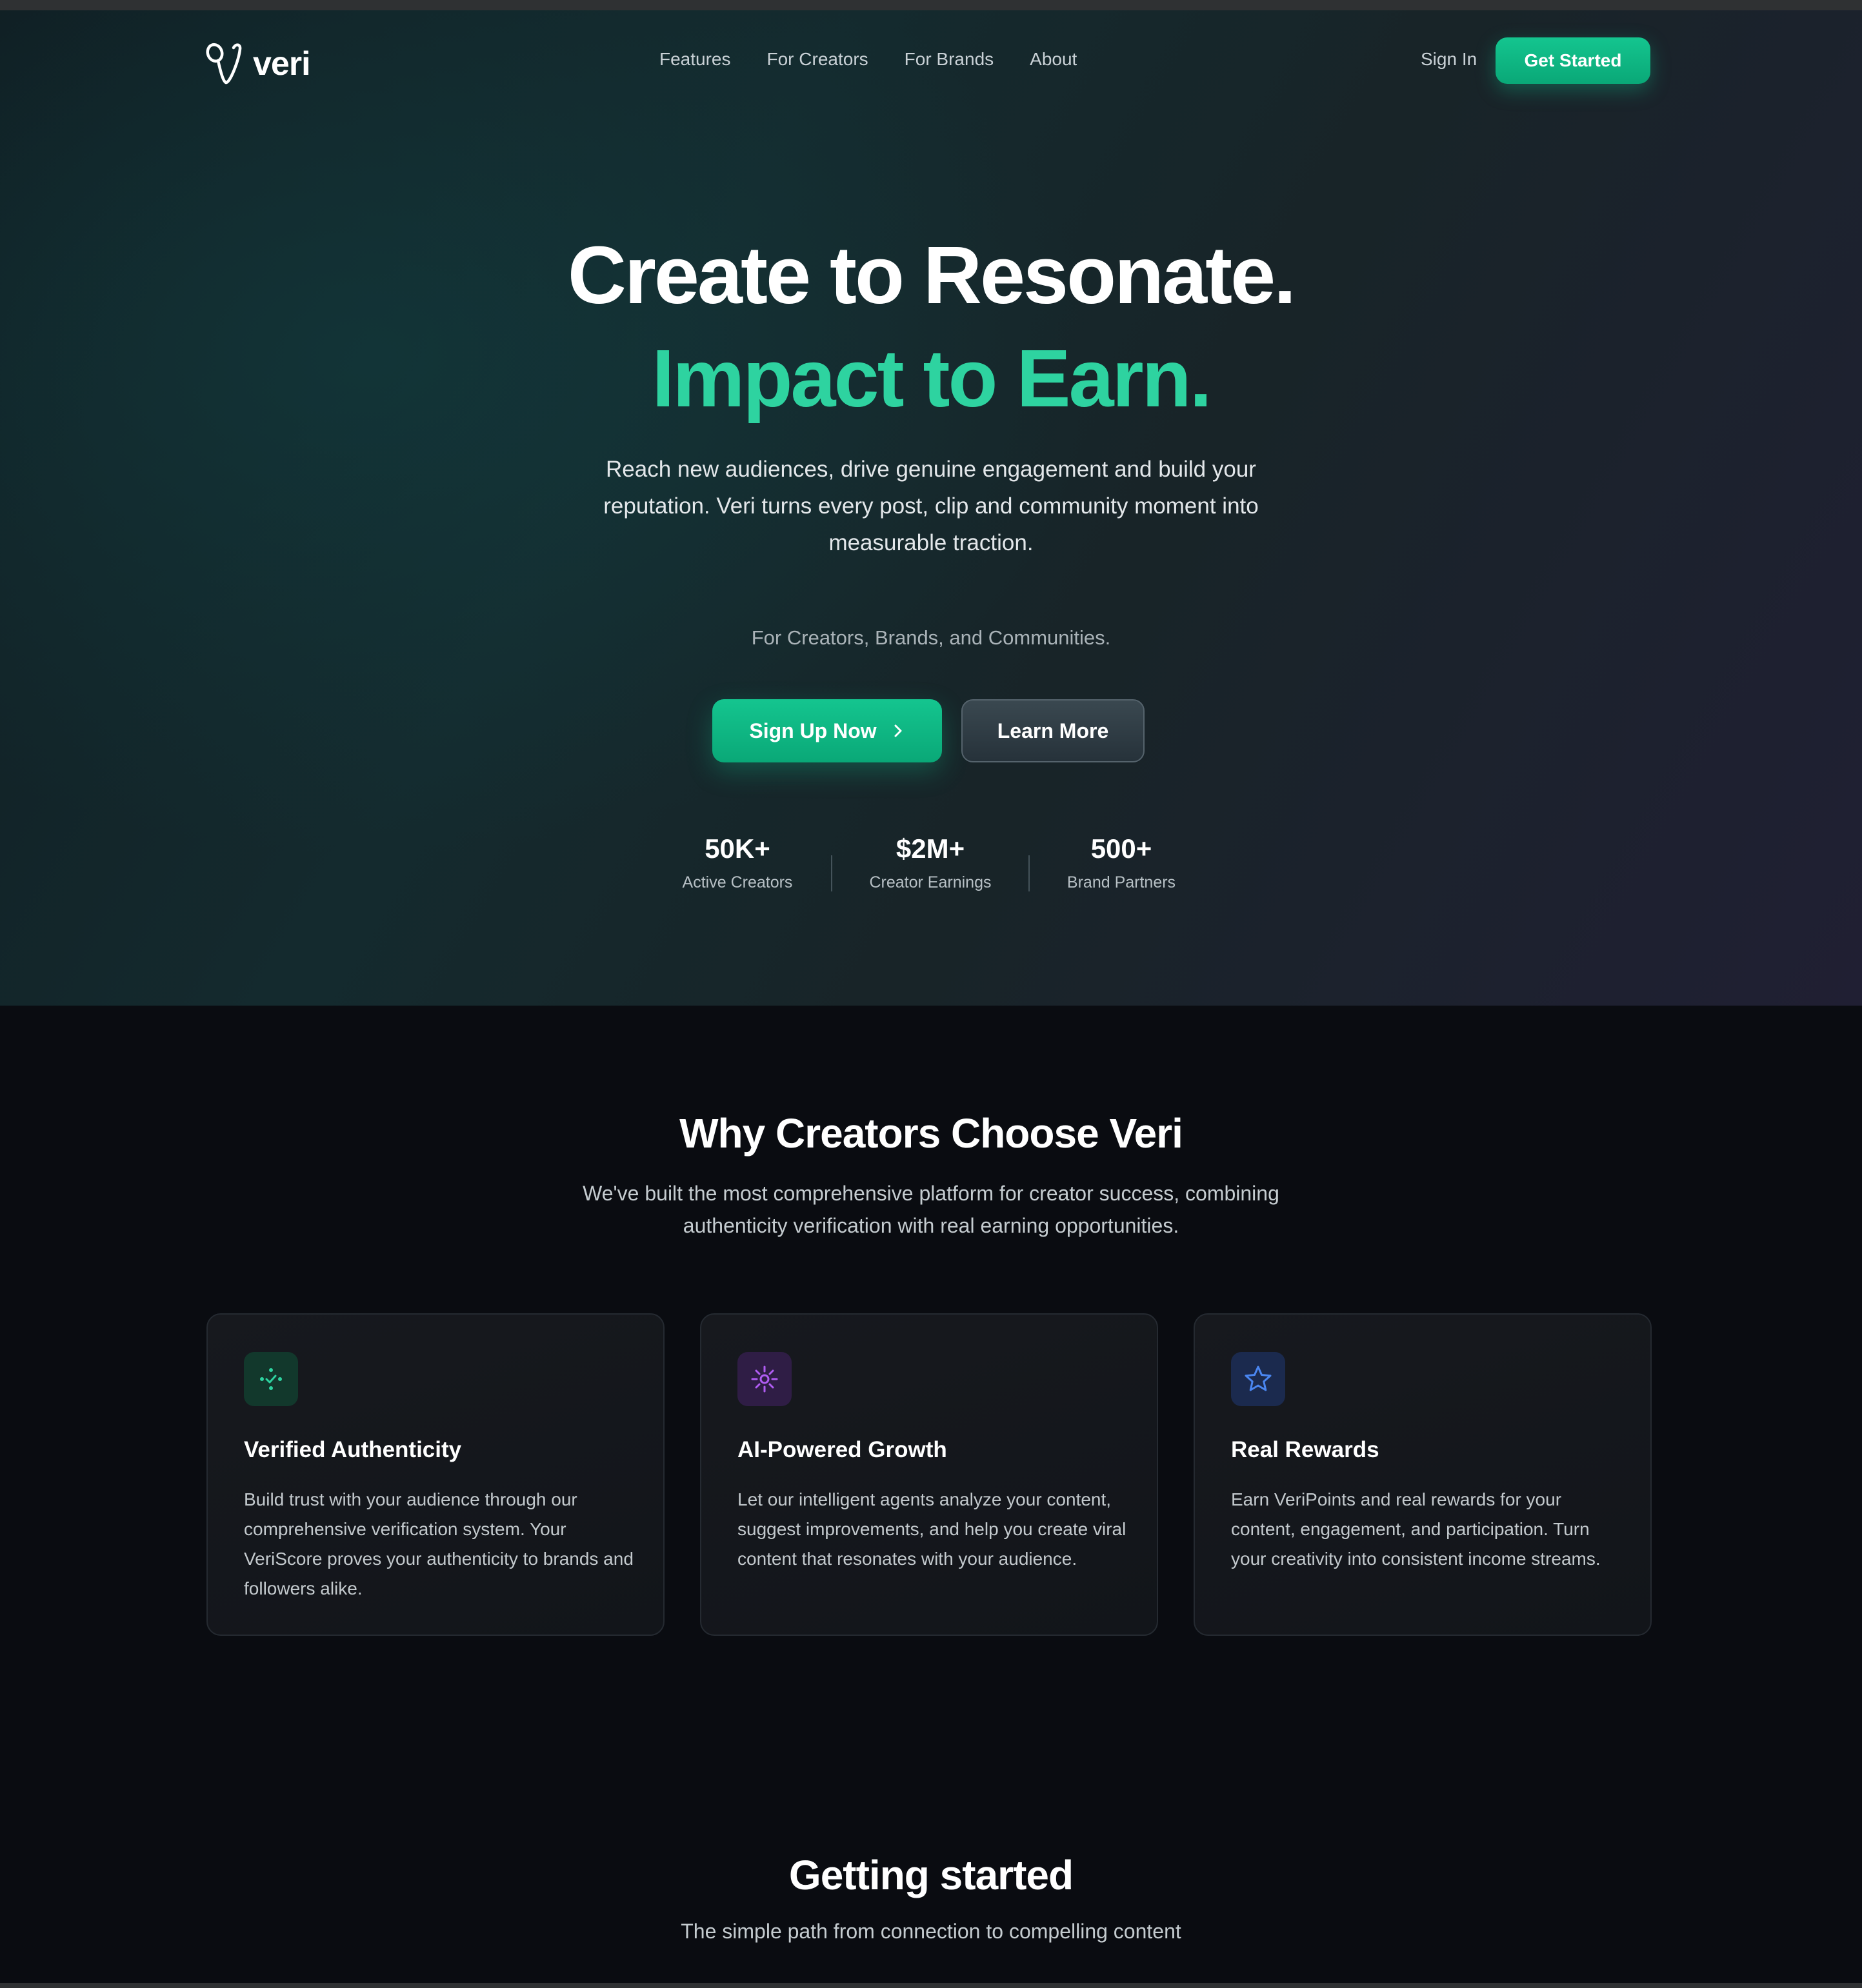  Describe the element at coordinates (950, 60) in the screenshot. I see `nav-link-for-brands: For Brands` at that location.